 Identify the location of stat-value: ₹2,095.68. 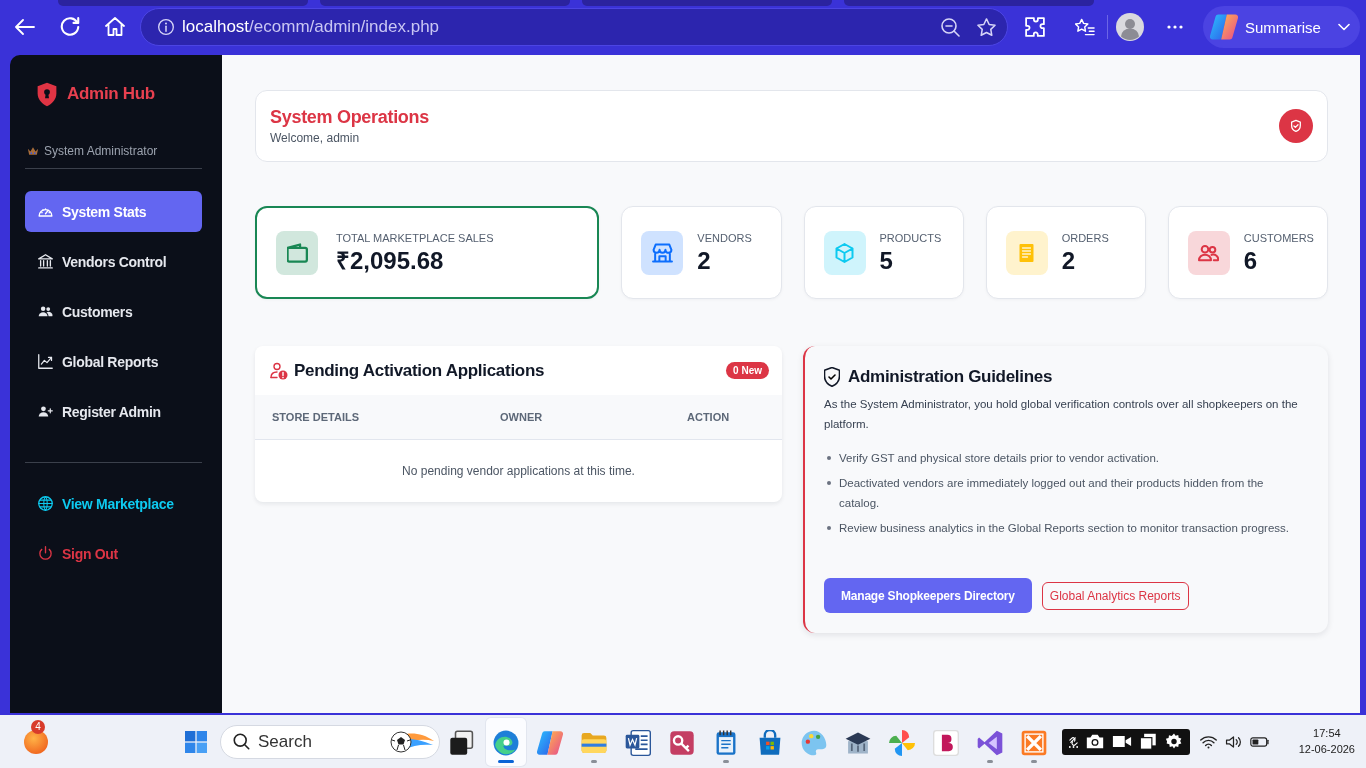
(390, 260).